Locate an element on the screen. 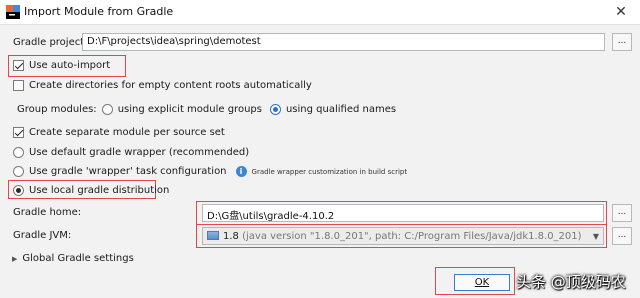 This screenshot has height=298, width=640. create-dirs-checkbox is located at coordinates (18, 85).